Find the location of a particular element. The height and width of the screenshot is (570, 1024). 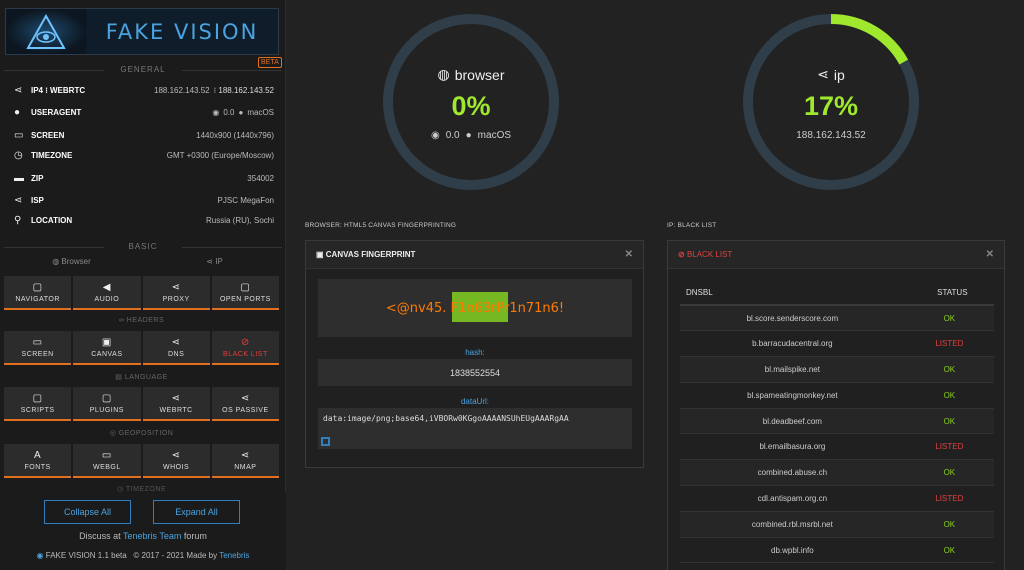

dnsbl-cell: cdl.antispam.org.cn is located at coordinates (792, 498).